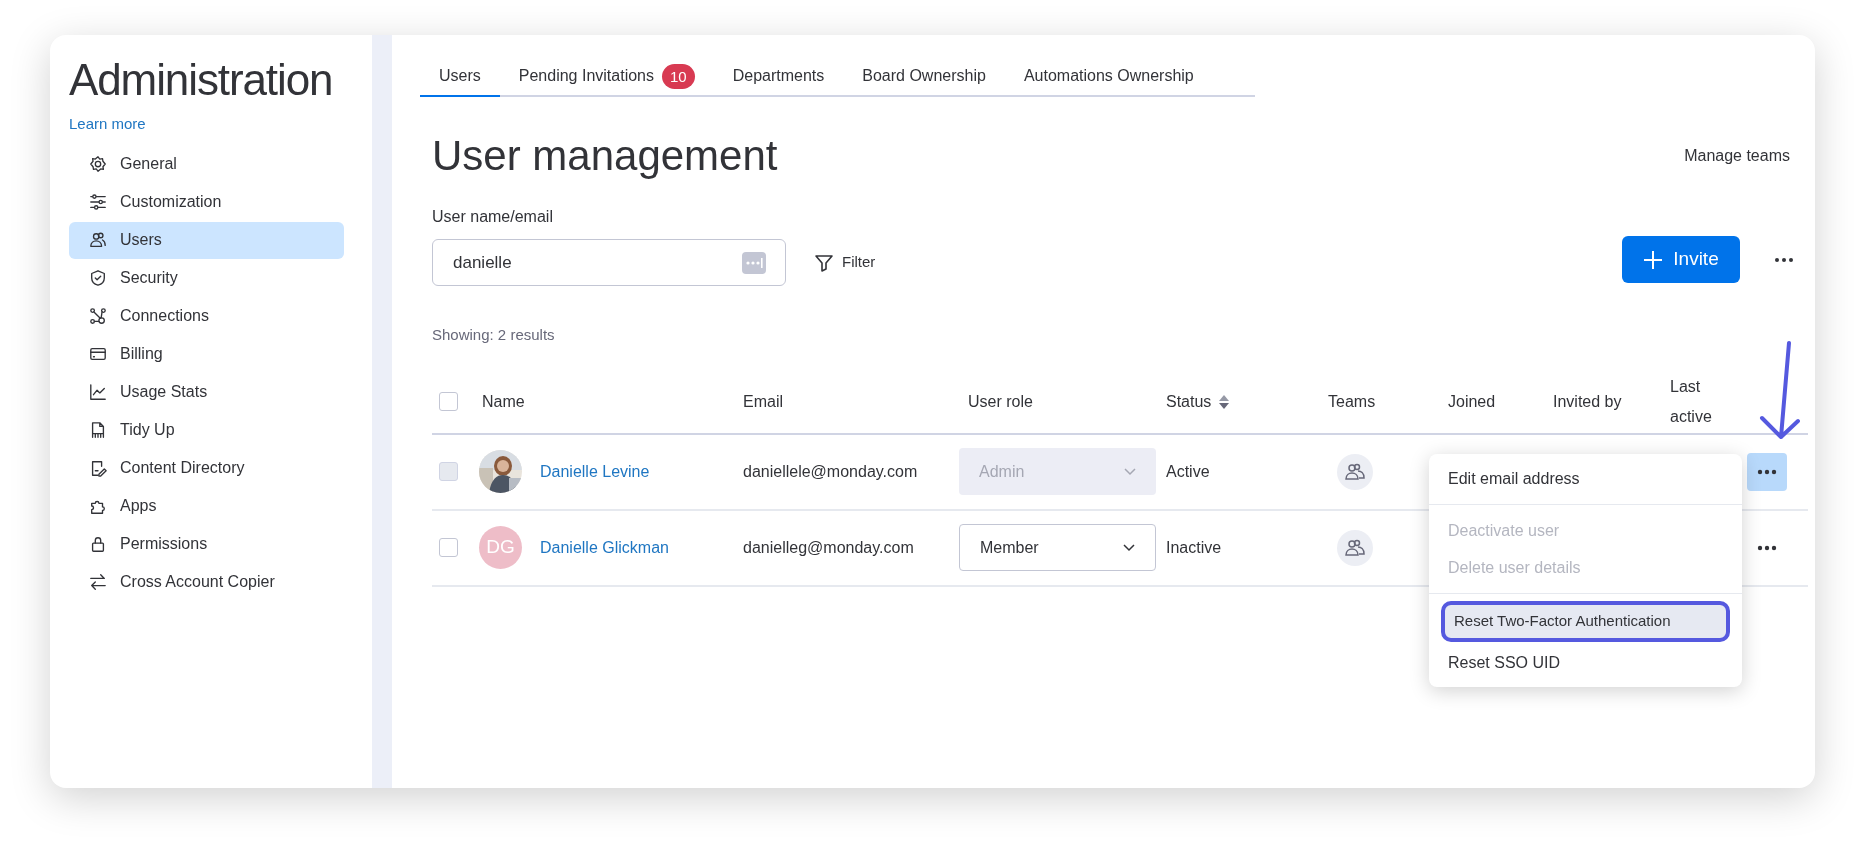 This screenshot has height=854, width=1866. What do you see at coordinates (206, 240) in the screenshot?
I see `sidebar-item: Users` at bounding box center [206, 240].